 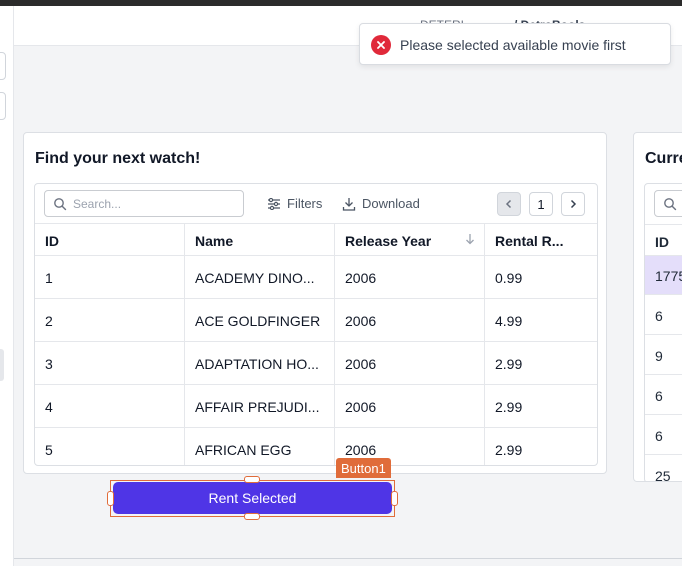 What do you see at coordinates (118, 158) in the screenshot?
I see `card-title: Find your next watch!` at bounding box center [118, 158].